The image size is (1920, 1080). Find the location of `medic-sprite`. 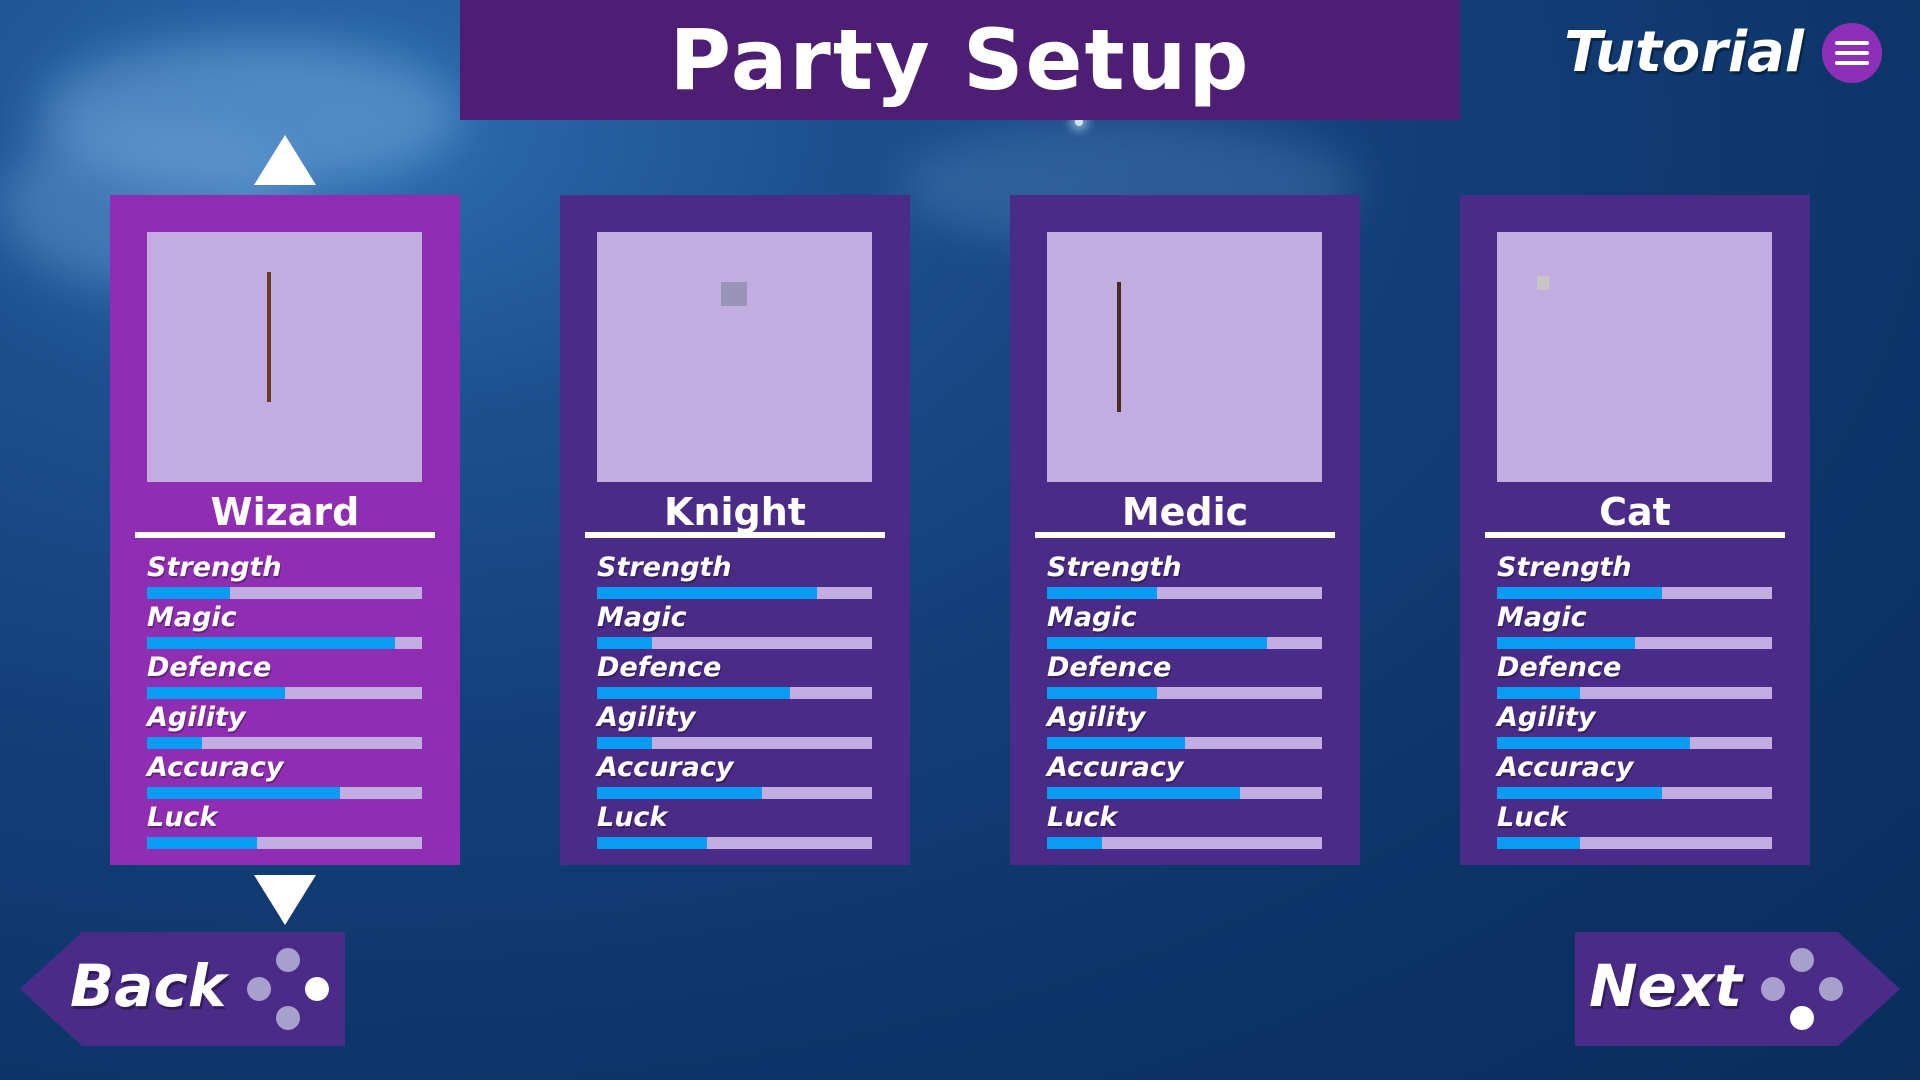

medic-sprite is located at coordinates (1119, 347).